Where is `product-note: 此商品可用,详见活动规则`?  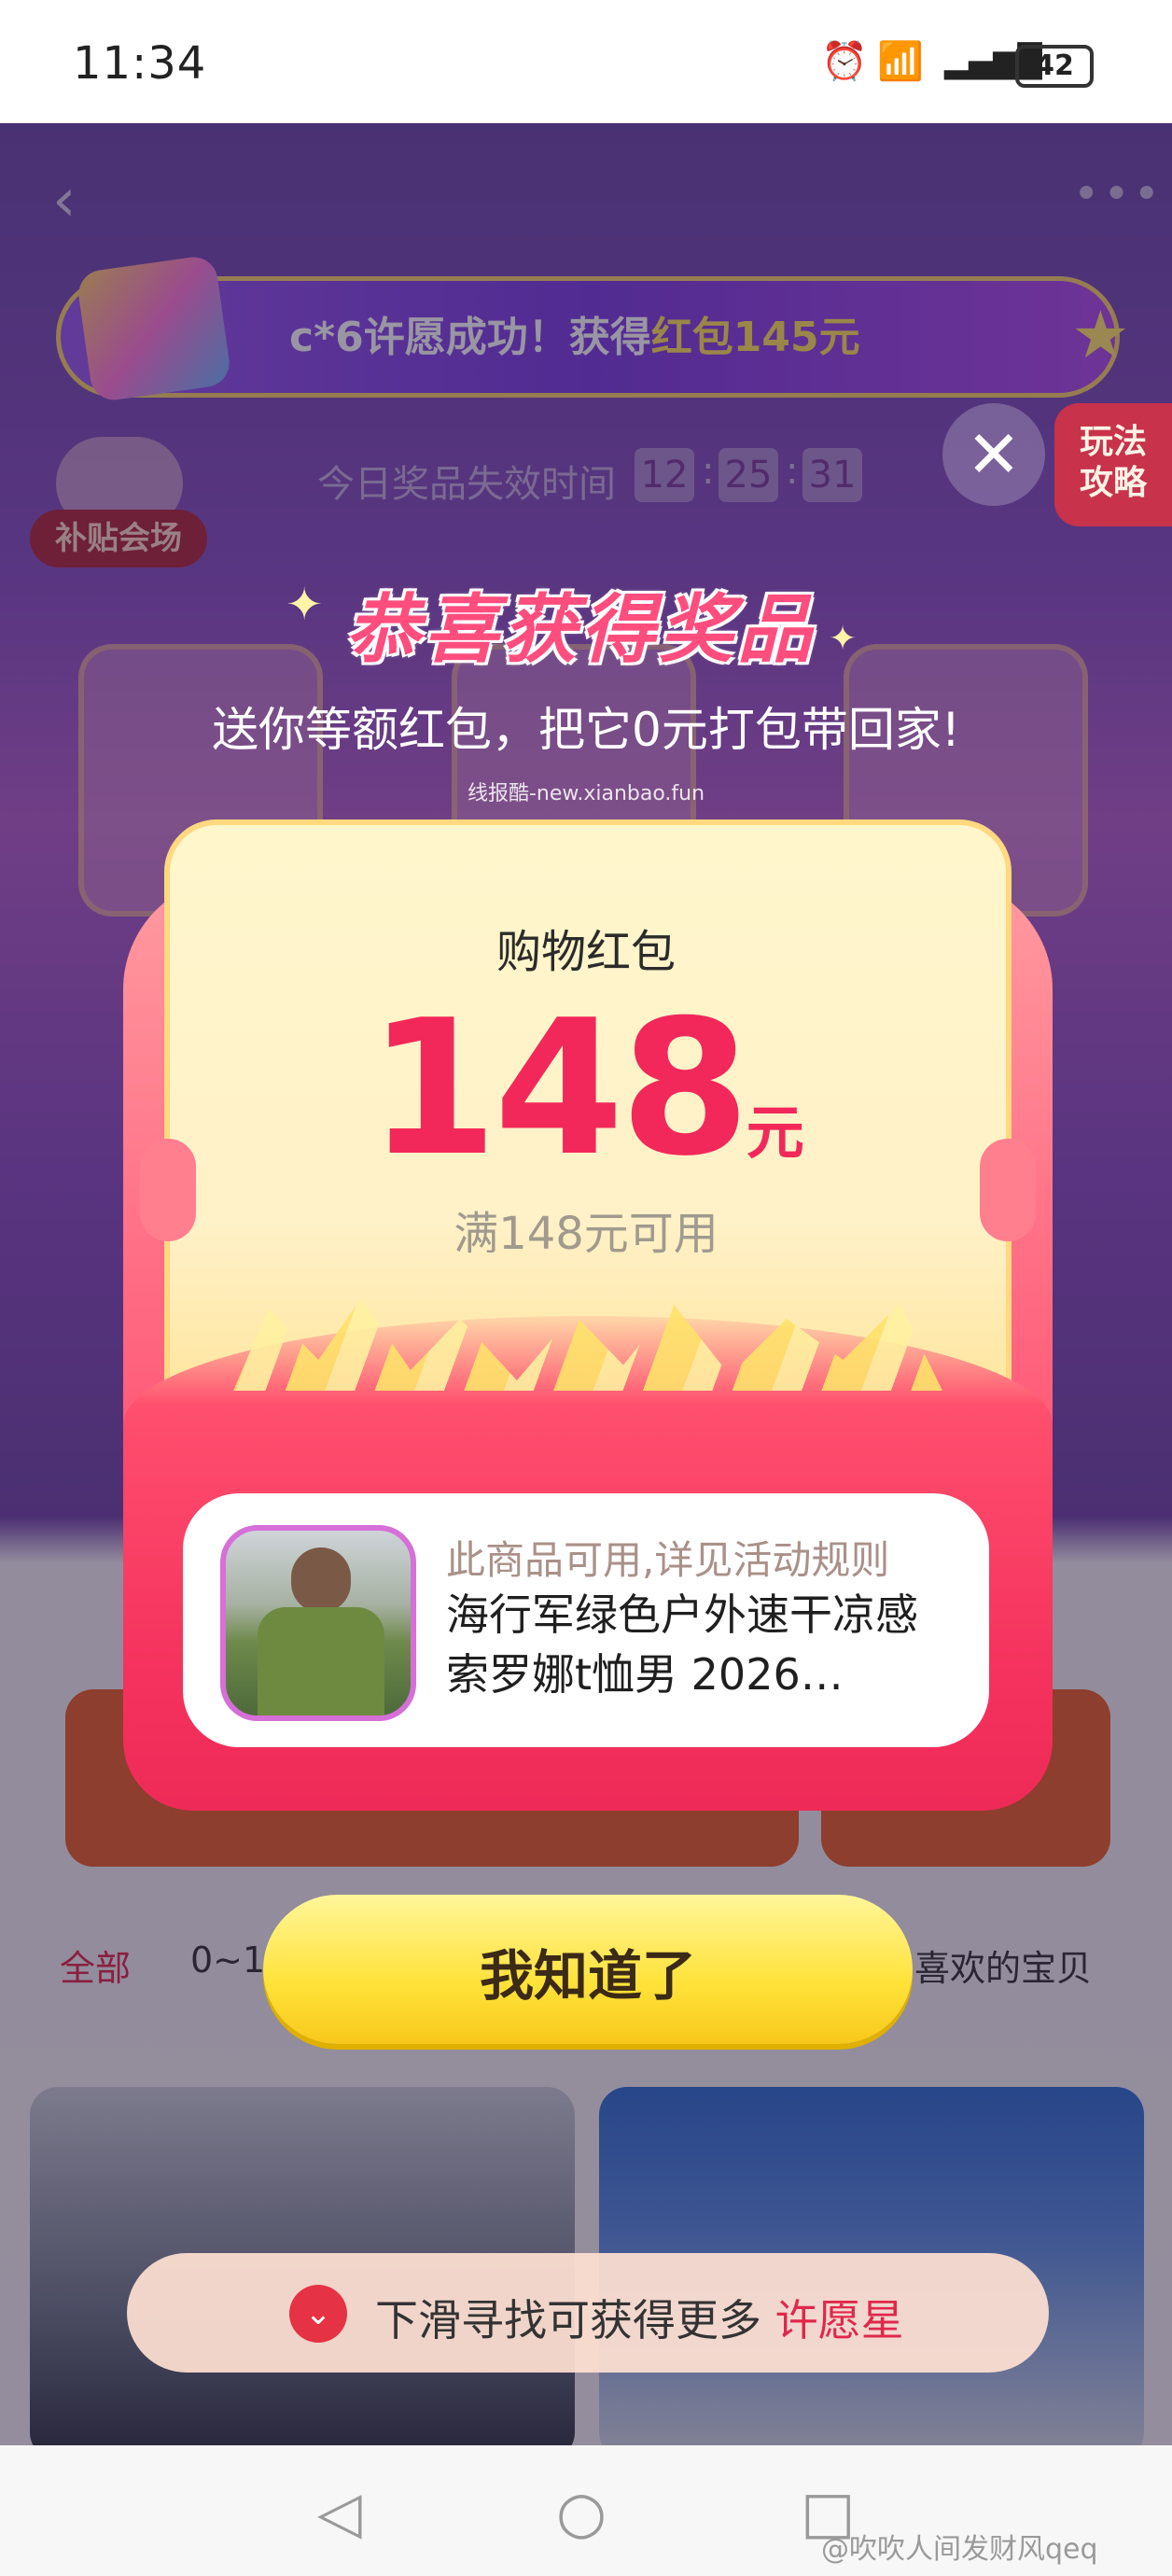 product-note: 此商品可用,详见活动规则 is located at coordinates (668, 1560).